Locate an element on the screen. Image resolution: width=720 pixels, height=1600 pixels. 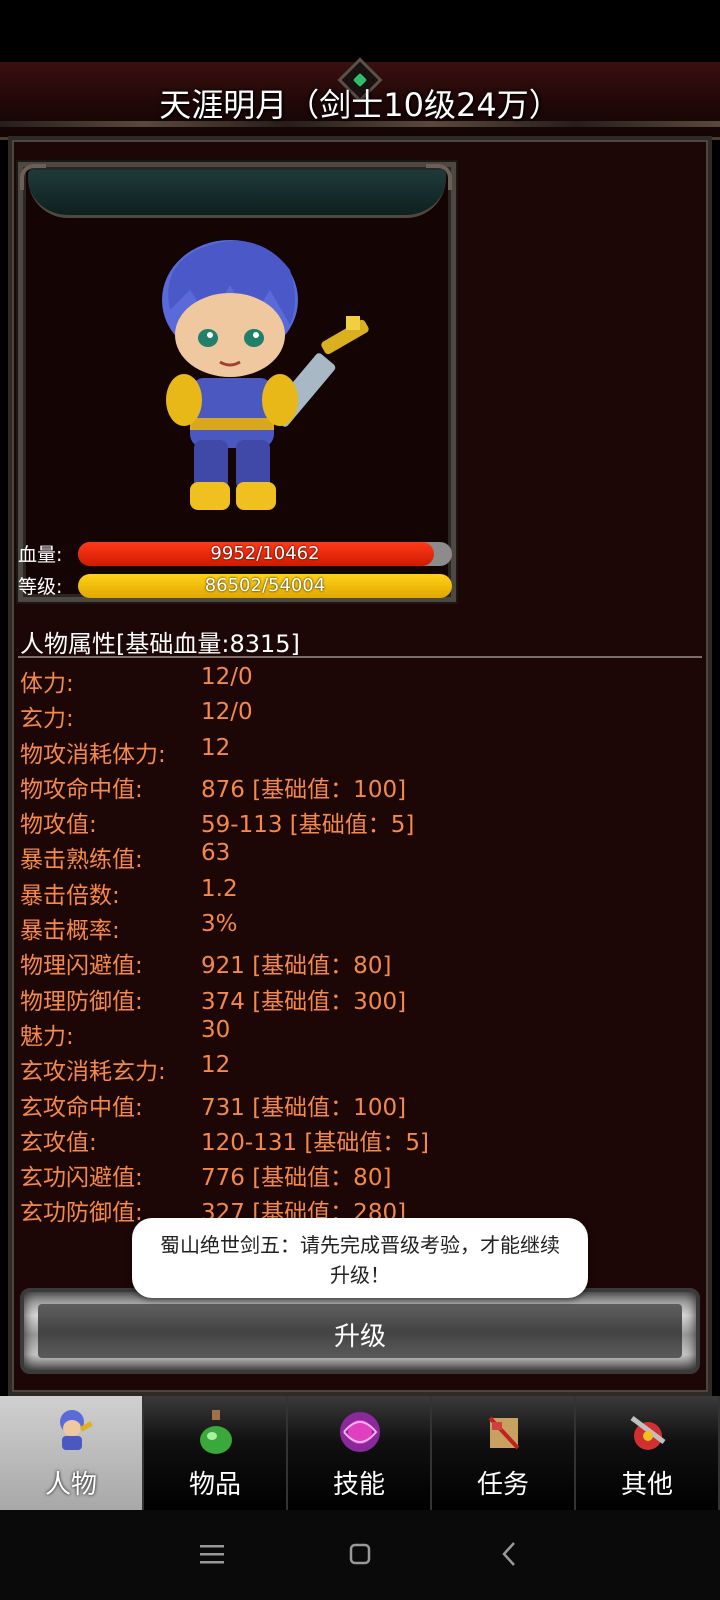
bottom-tab-bar: 人物 物品 技能 任务 其他 is located at coordinates (360, 1453).